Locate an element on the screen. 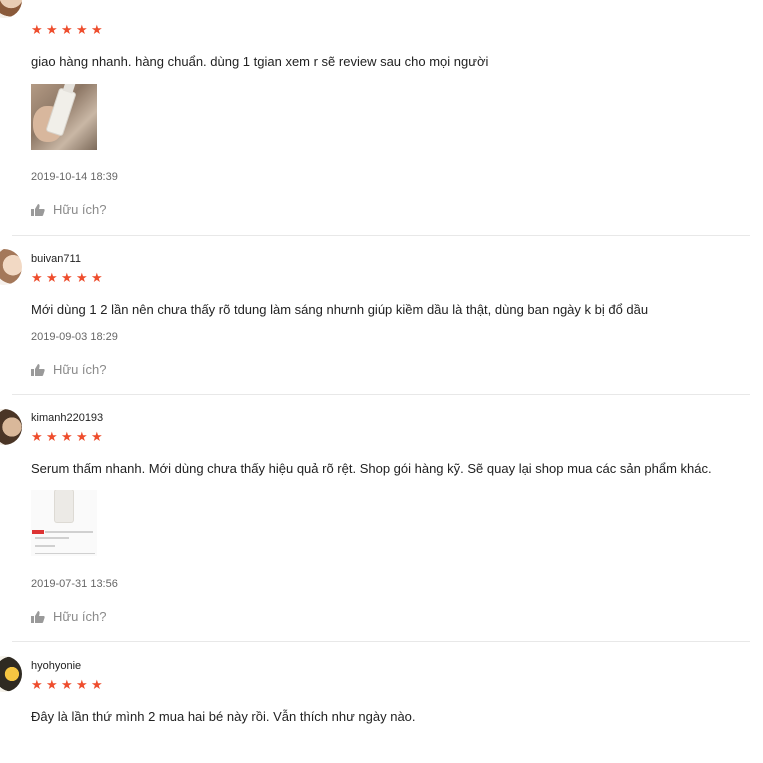 This screenshot has width=763, height=763. review-date: 2019-07-31 13:56 is located at coordinates (74, 584).